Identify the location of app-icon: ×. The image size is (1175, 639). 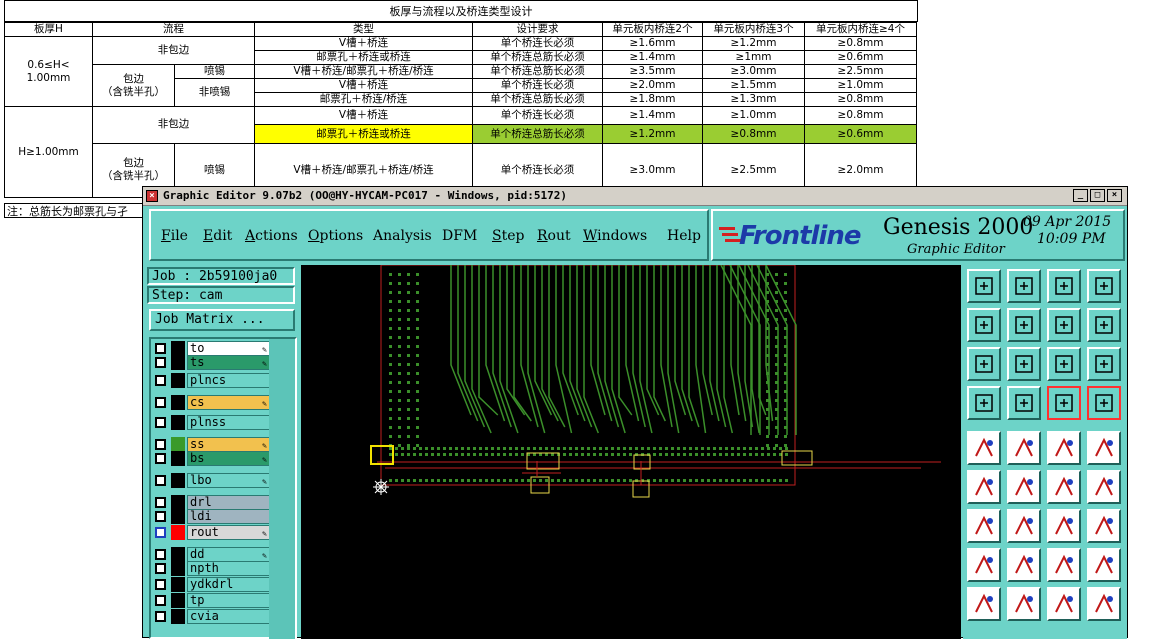
(152, 196).